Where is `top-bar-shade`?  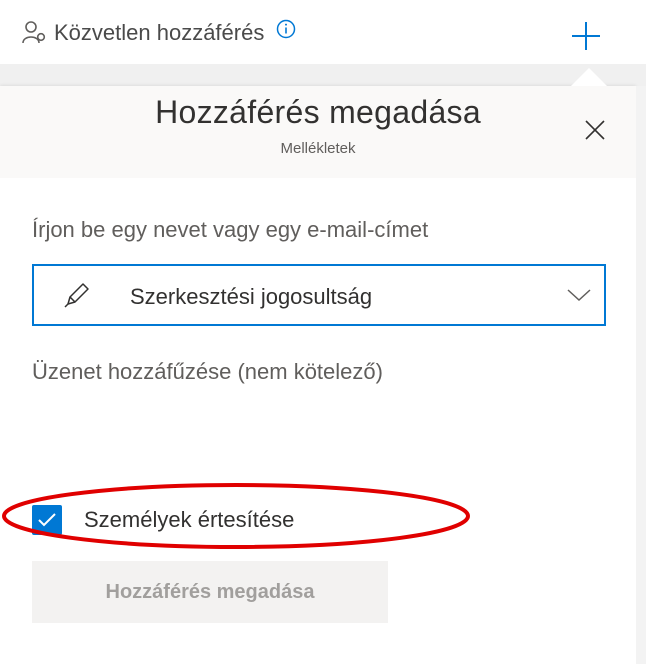
top-bar-shade is located at coordinates (323, 75).